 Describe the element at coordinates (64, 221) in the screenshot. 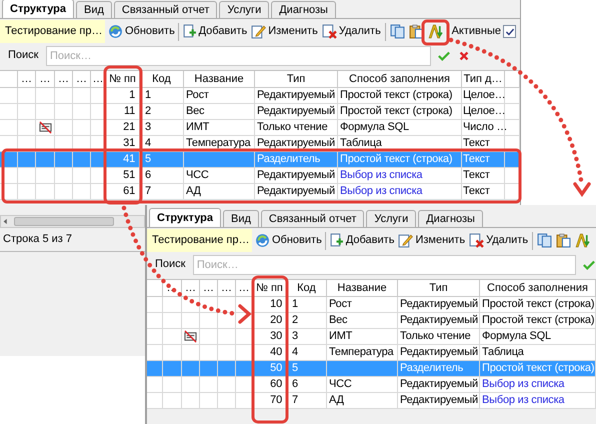

I see `scrollbar-thumb` at that location.